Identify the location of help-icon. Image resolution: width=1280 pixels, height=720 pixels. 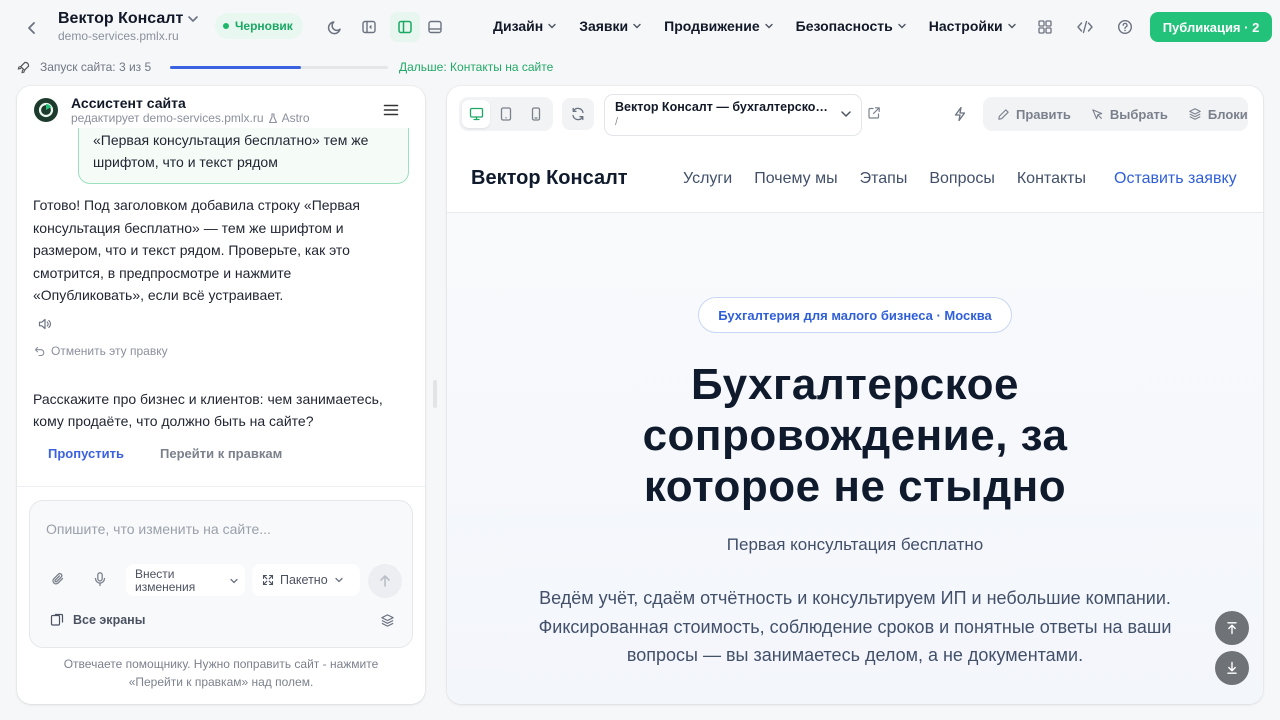
(1125, 27).